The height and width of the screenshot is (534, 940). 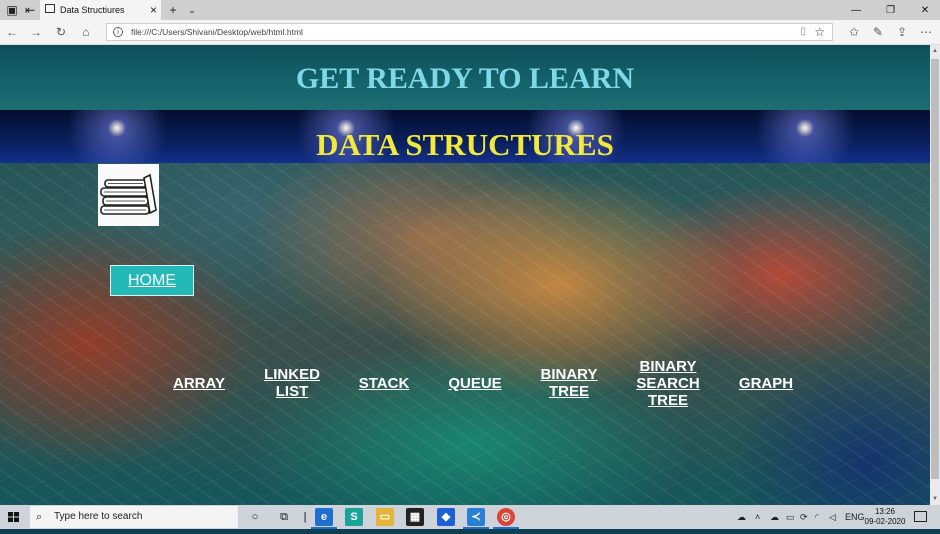 What do you see at coordinates (741, 517) in the screenshot?
I see `onedrive-status-icon: ☁` at bounding box center [741, 517].